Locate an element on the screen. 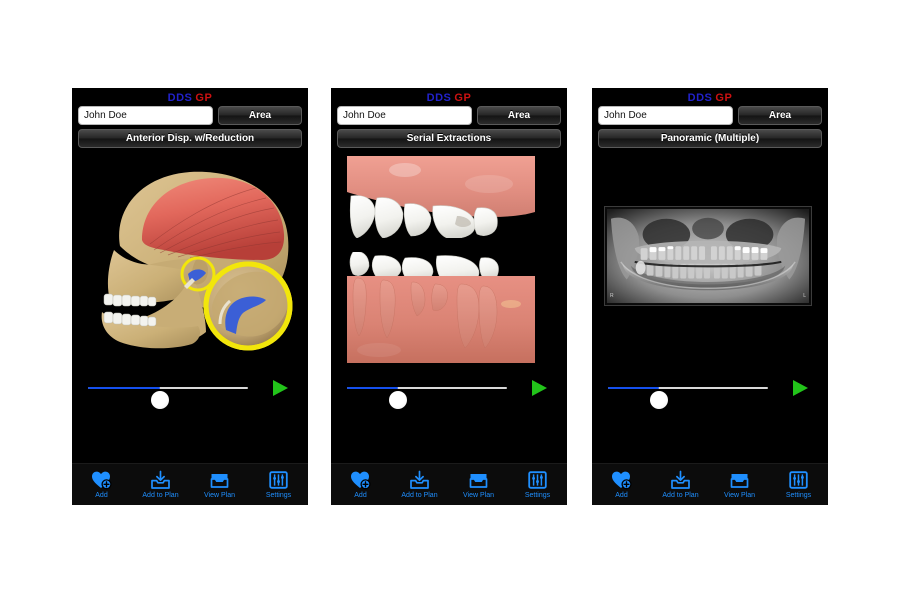 The height and width of the screenshot is (600, 900). skull-illustration is located at coordinates (190, 259).